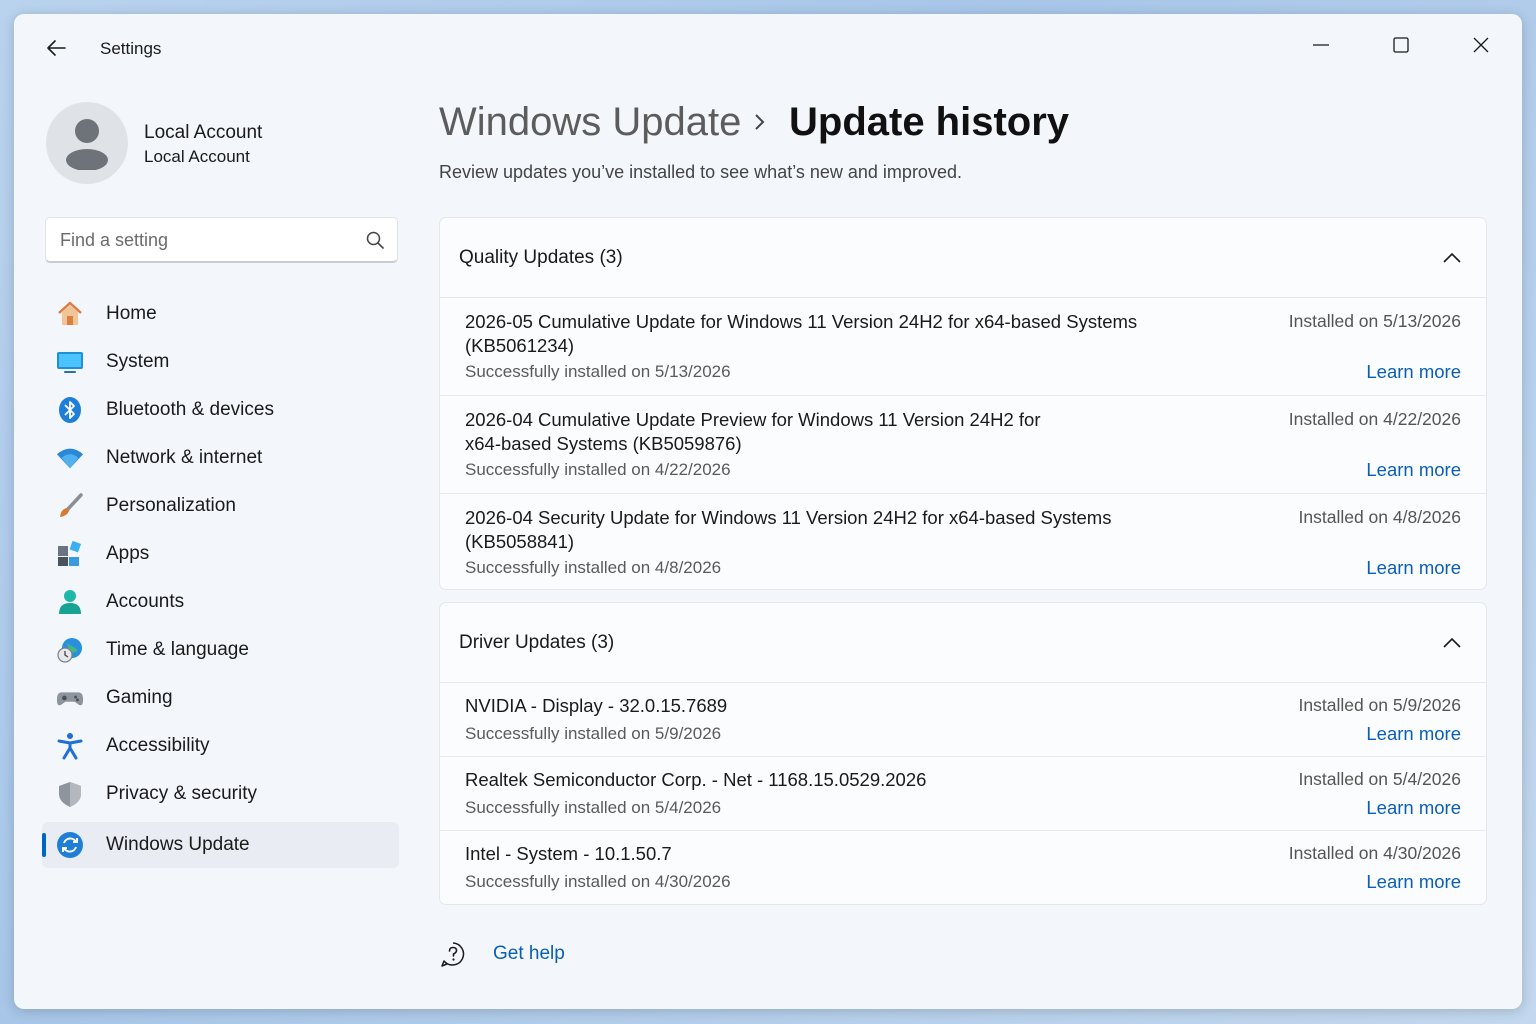  I want to click on sidebar-item-time-language: Time & language, so click(220, 650).